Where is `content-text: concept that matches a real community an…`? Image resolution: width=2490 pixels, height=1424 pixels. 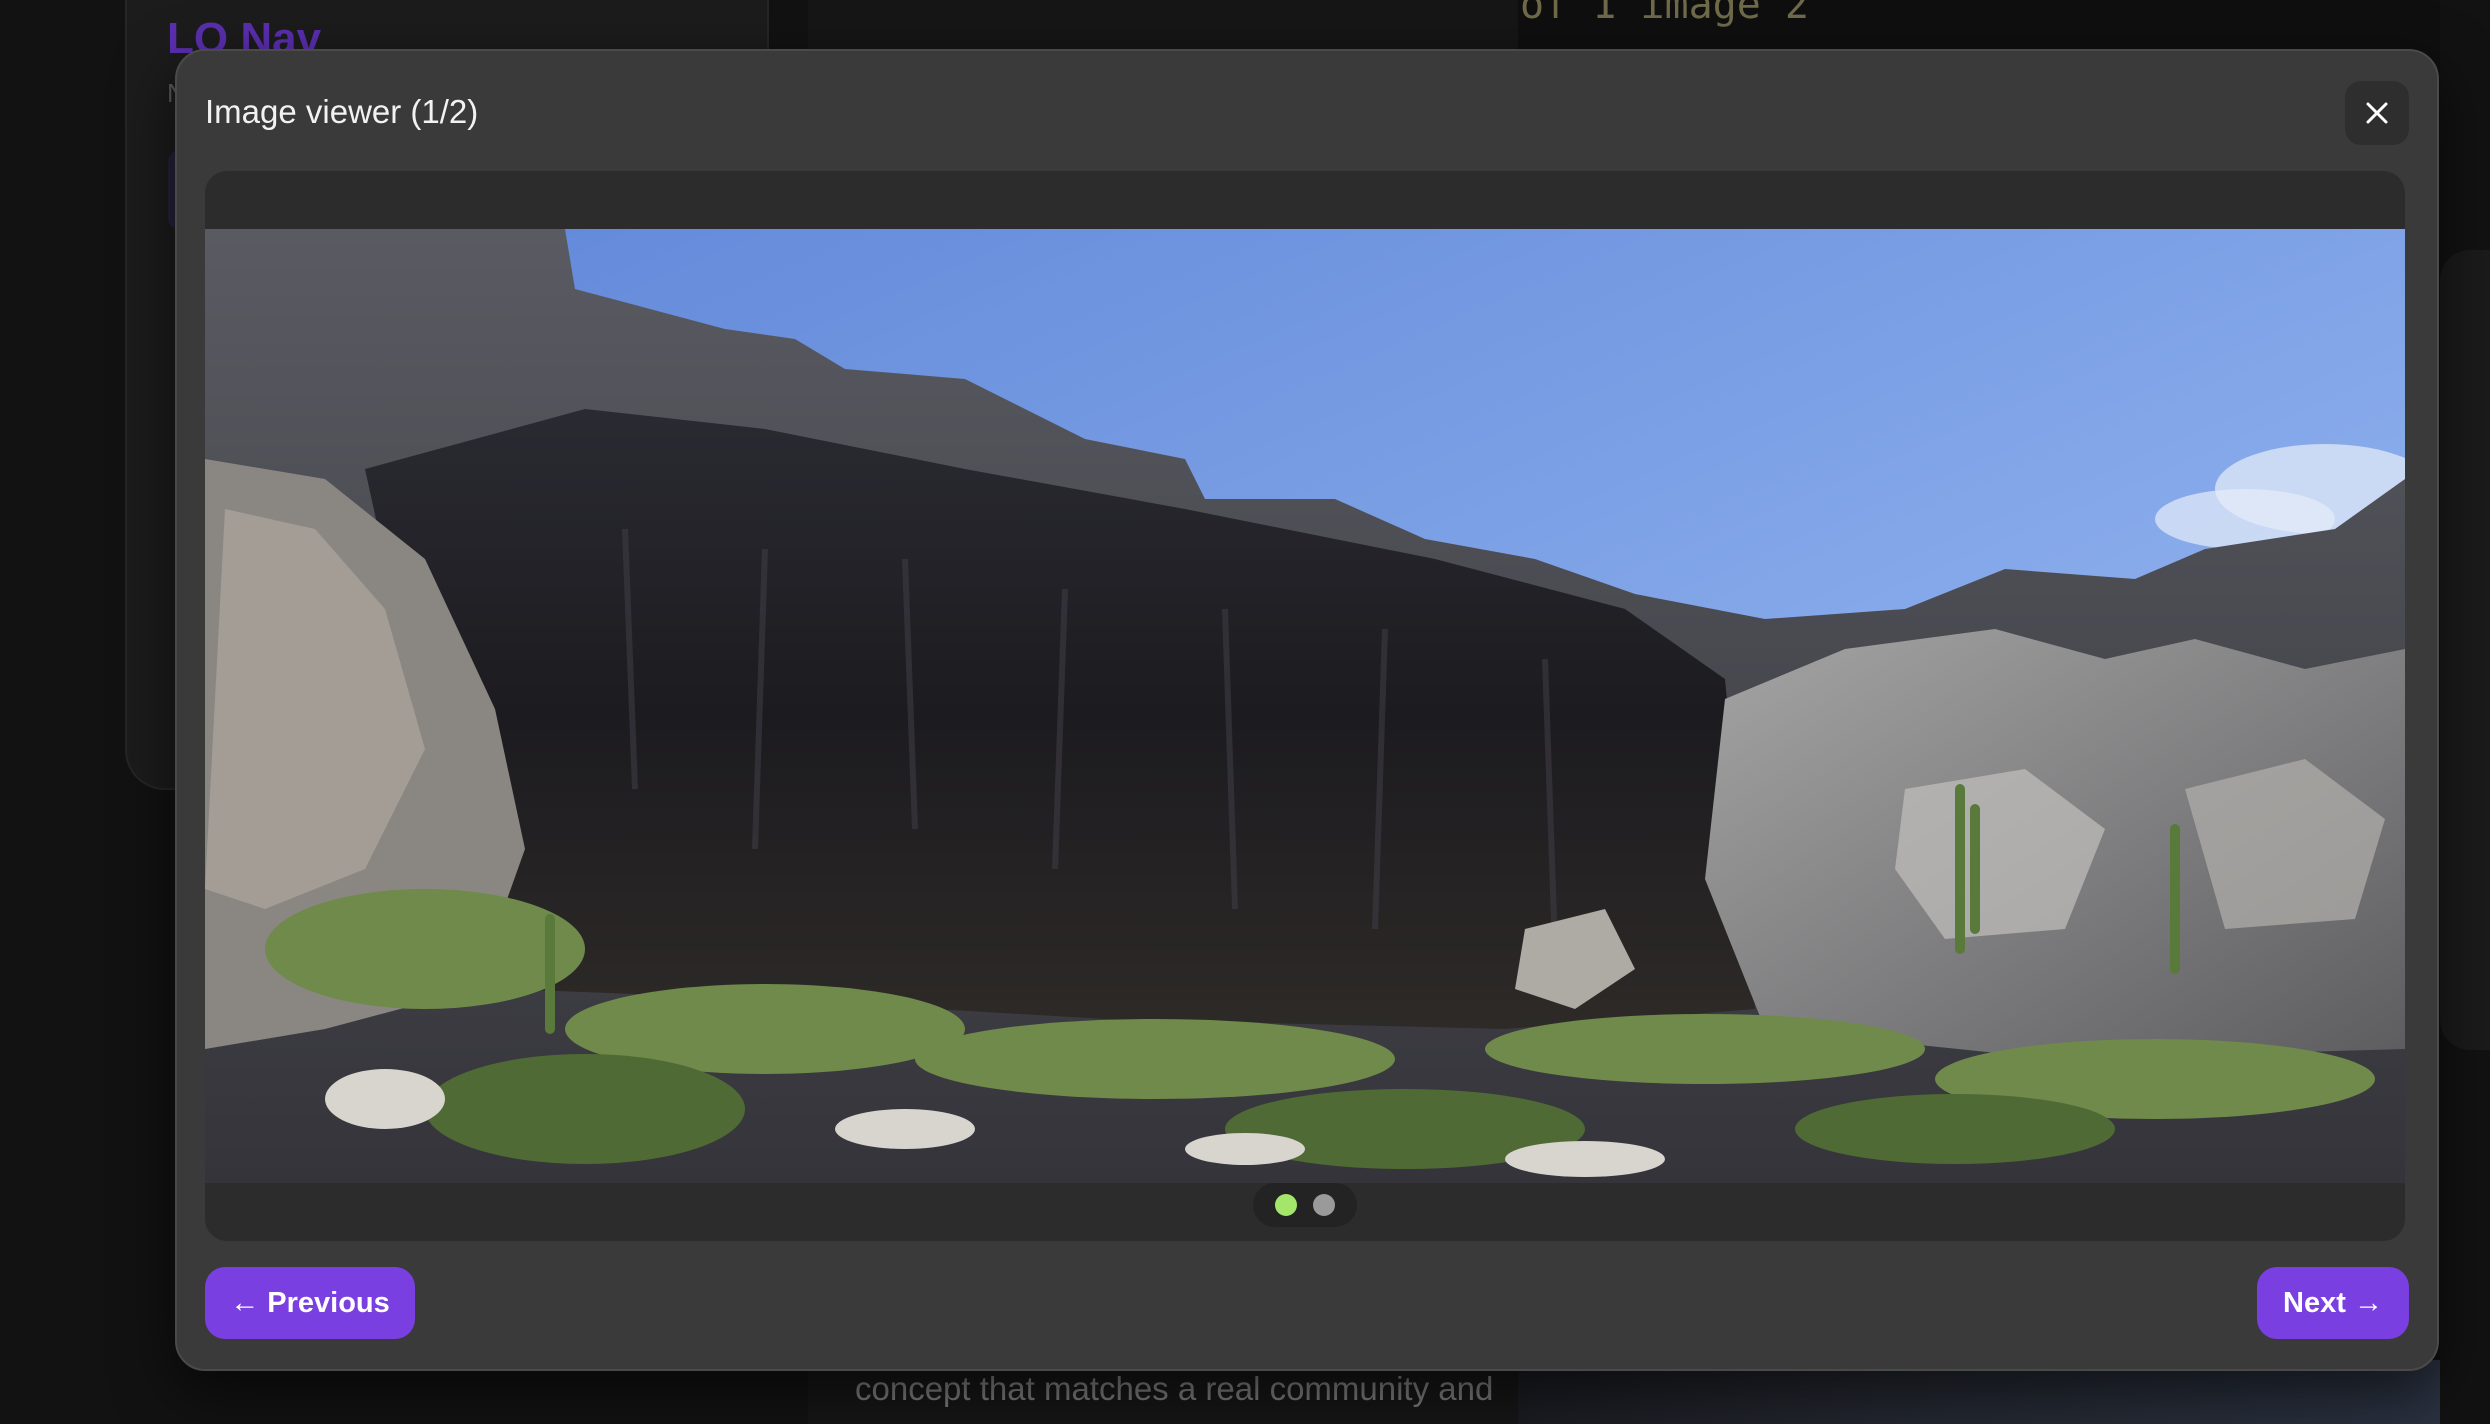 content-text: concept that matches a real community an… is located at coordinates (1174, 1388).